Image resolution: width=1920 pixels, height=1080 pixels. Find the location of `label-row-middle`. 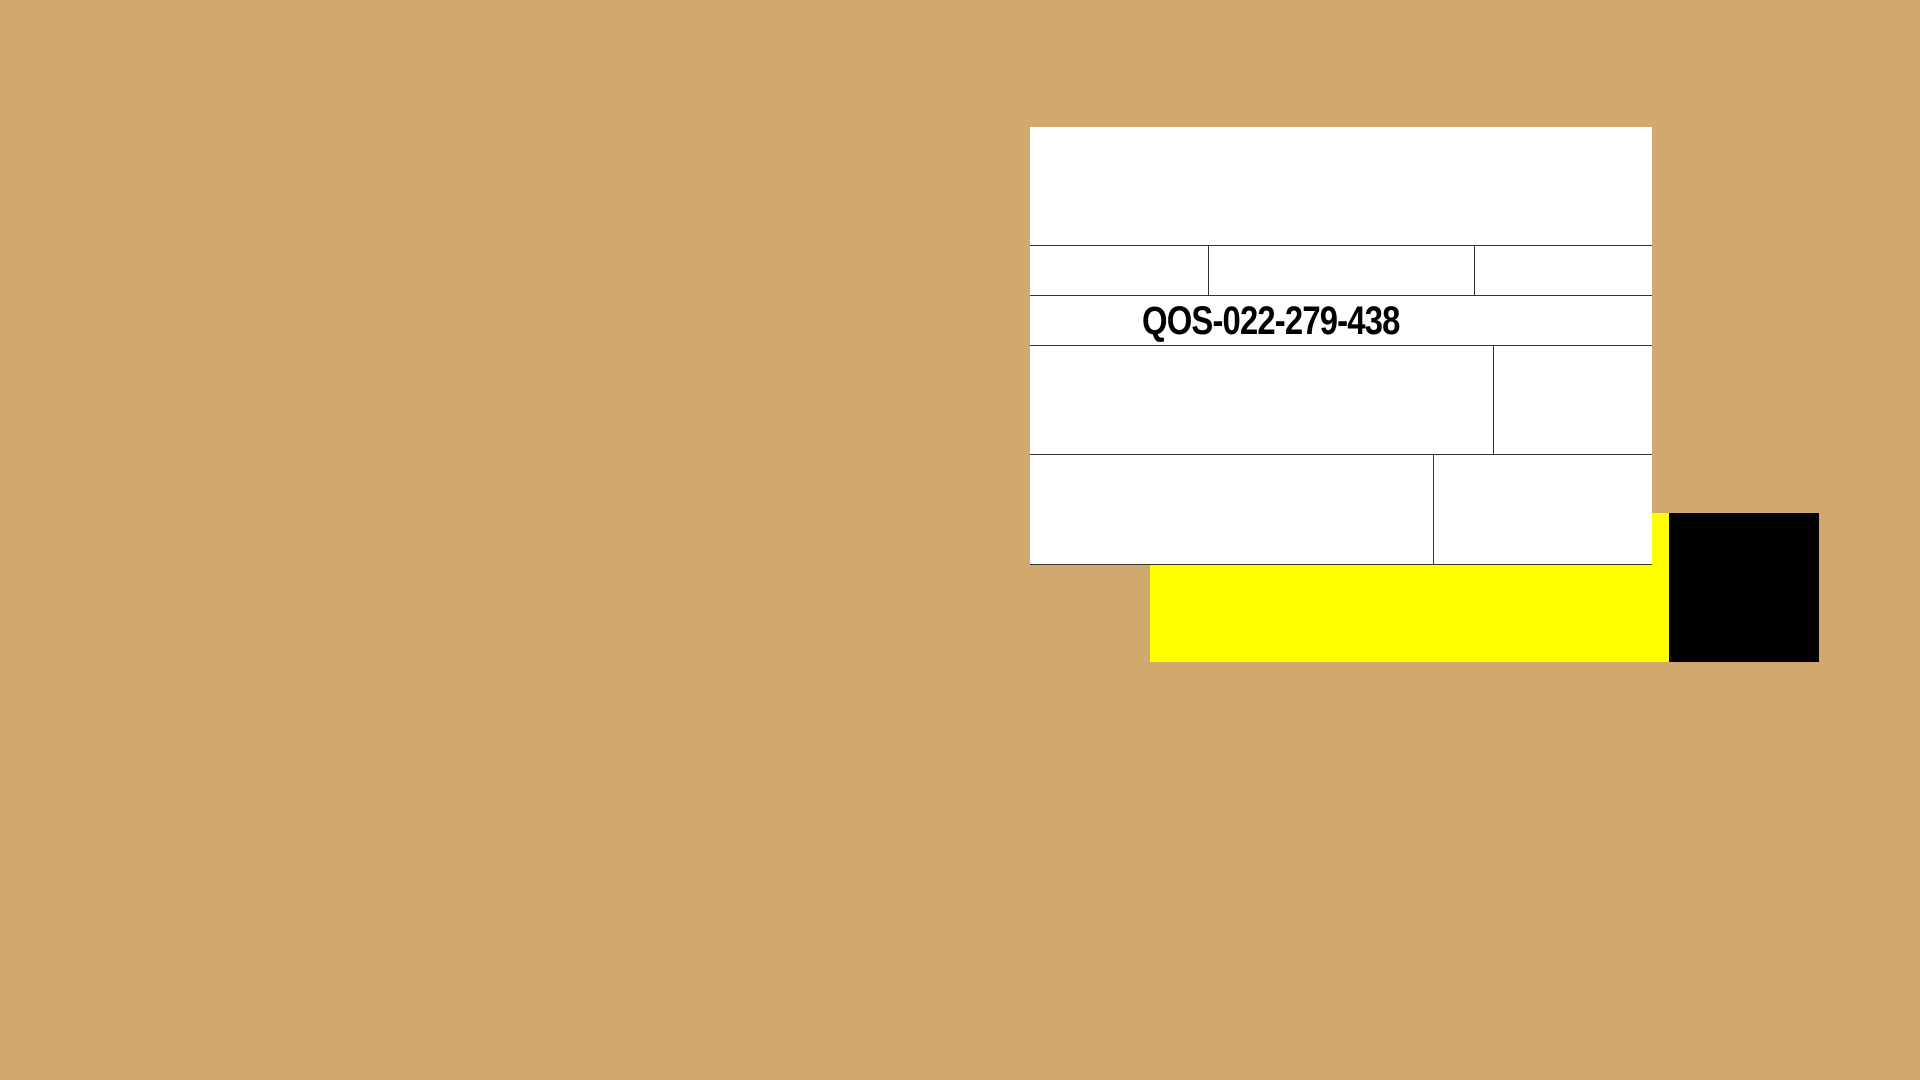

label-row-middle is located at coordinates (1341, 399).